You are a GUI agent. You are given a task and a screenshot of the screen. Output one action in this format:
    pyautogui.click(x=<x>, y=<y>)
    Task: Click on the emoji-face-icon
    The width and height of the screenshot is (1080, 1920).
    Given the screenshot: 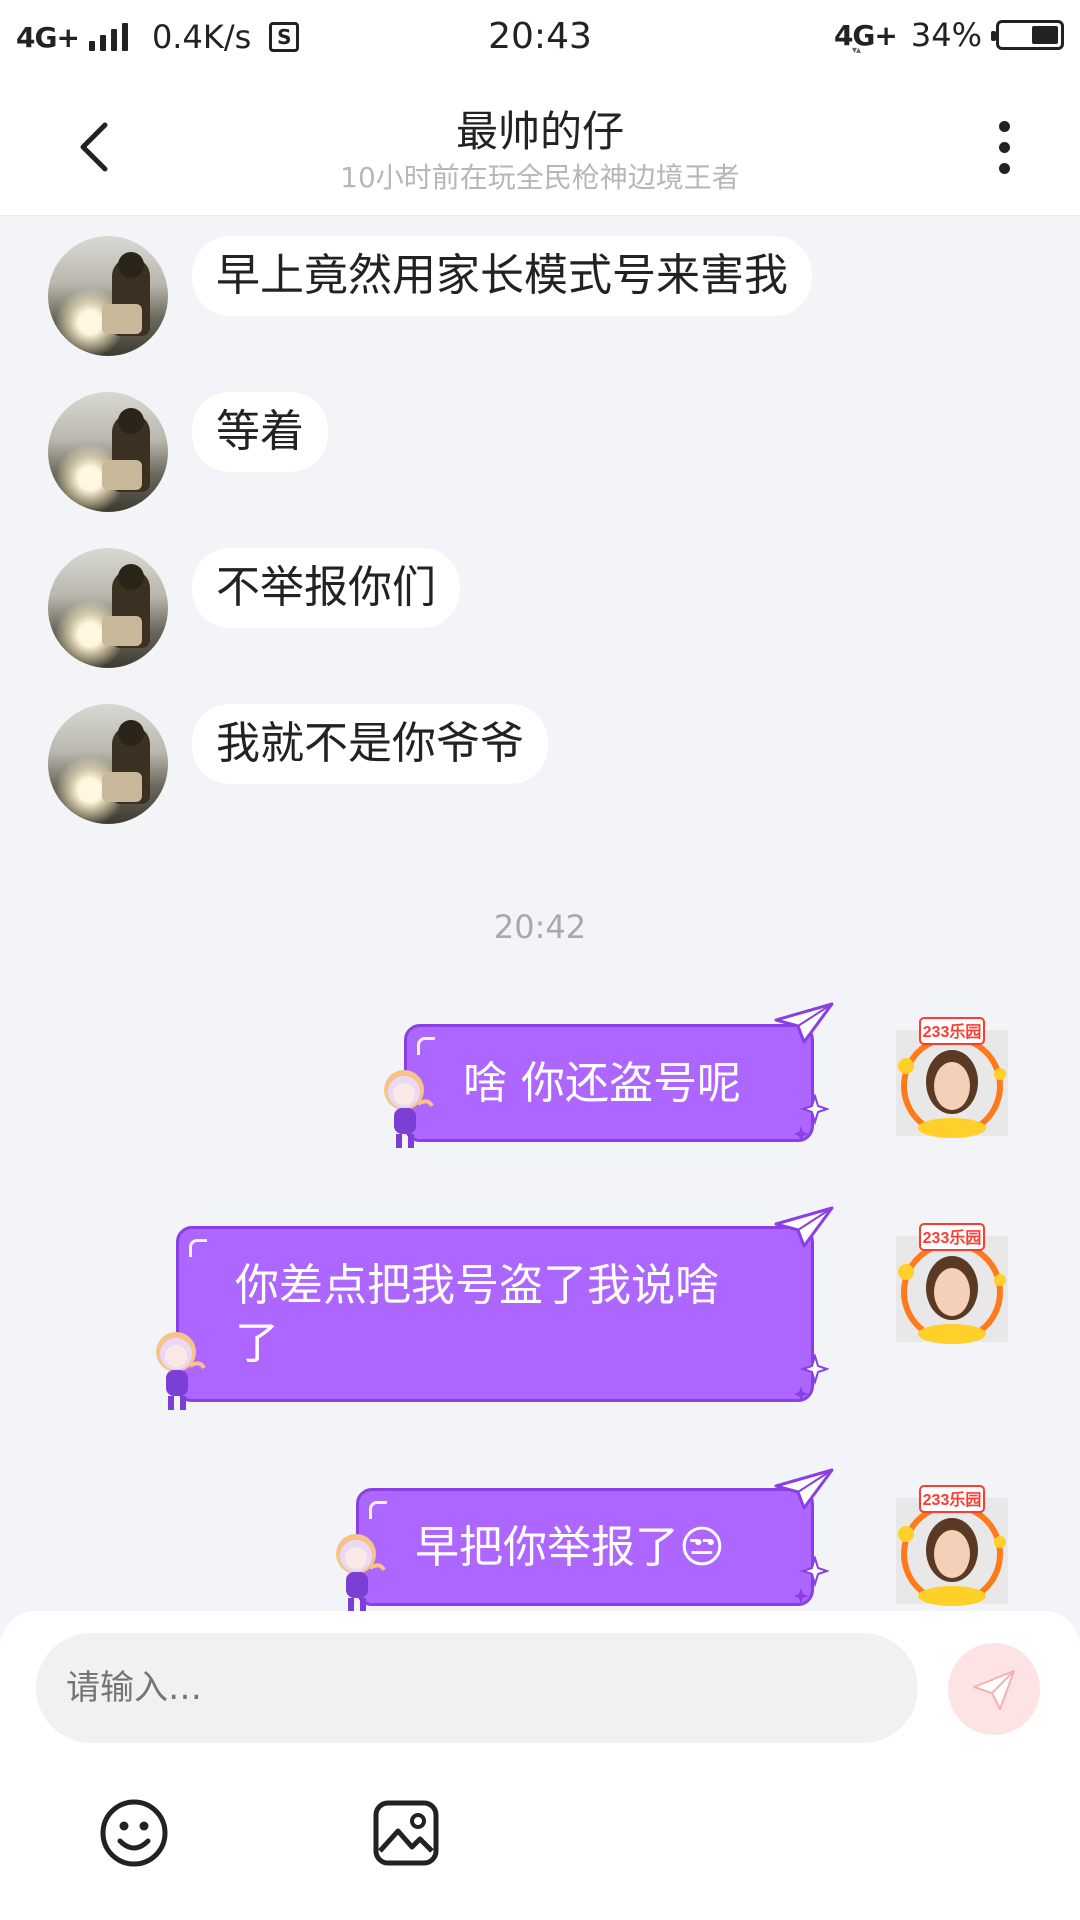 What is the action you would take?
    pyautogui.click(x=134, y=1833)
    